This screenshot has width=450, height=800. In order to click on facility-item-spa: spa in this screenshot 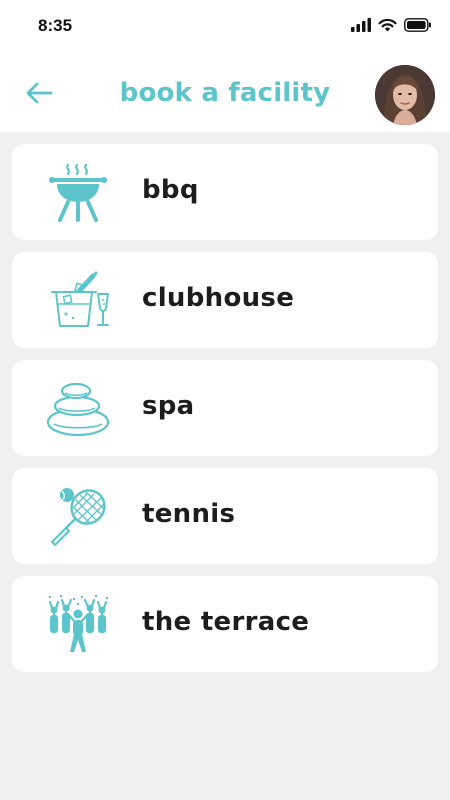, I will do `click(225, 408)`.